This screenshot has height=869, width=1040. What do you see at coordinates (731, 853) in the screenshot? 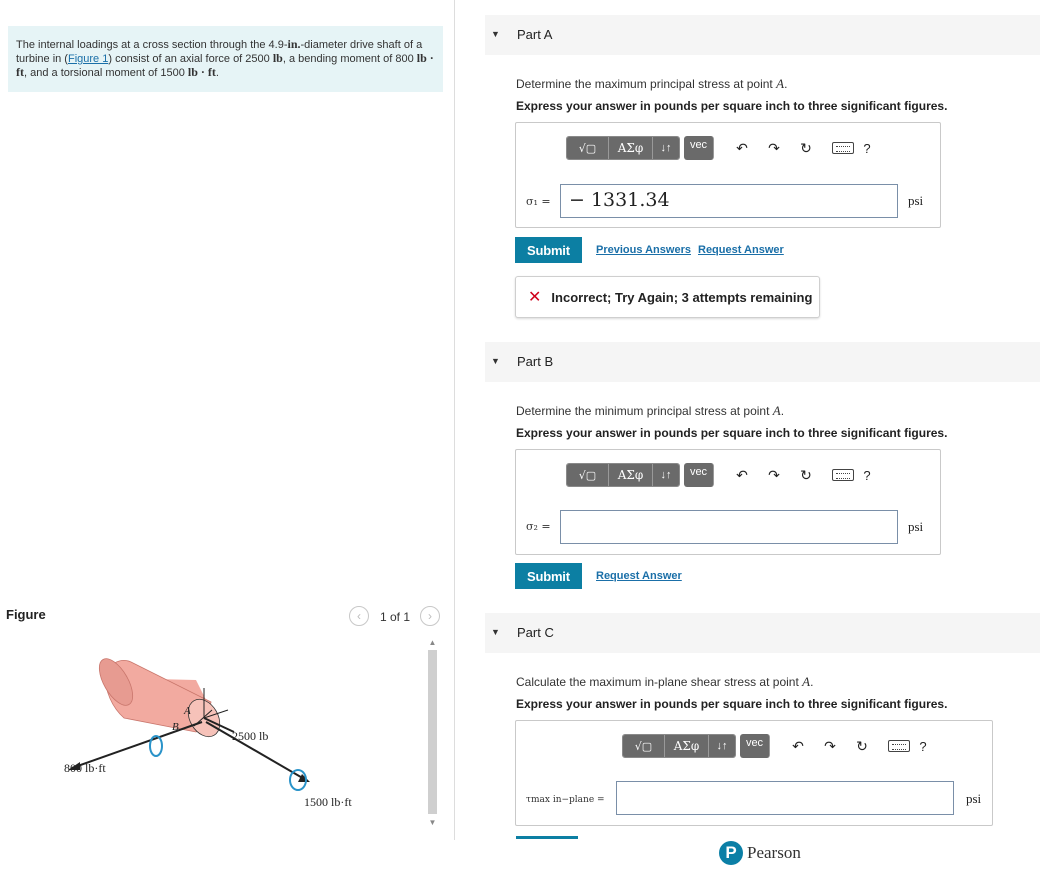
I see `pearson-p-icon: P` at bounding box center [731, 853].